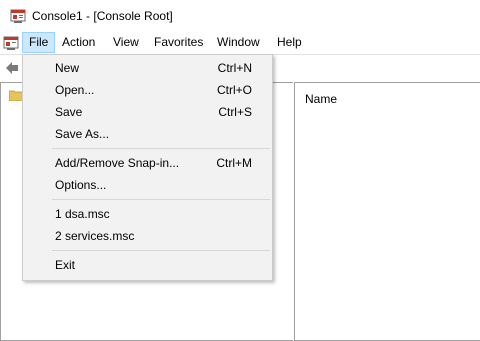  I want to click on menu-help: Help, so click(289, 42).